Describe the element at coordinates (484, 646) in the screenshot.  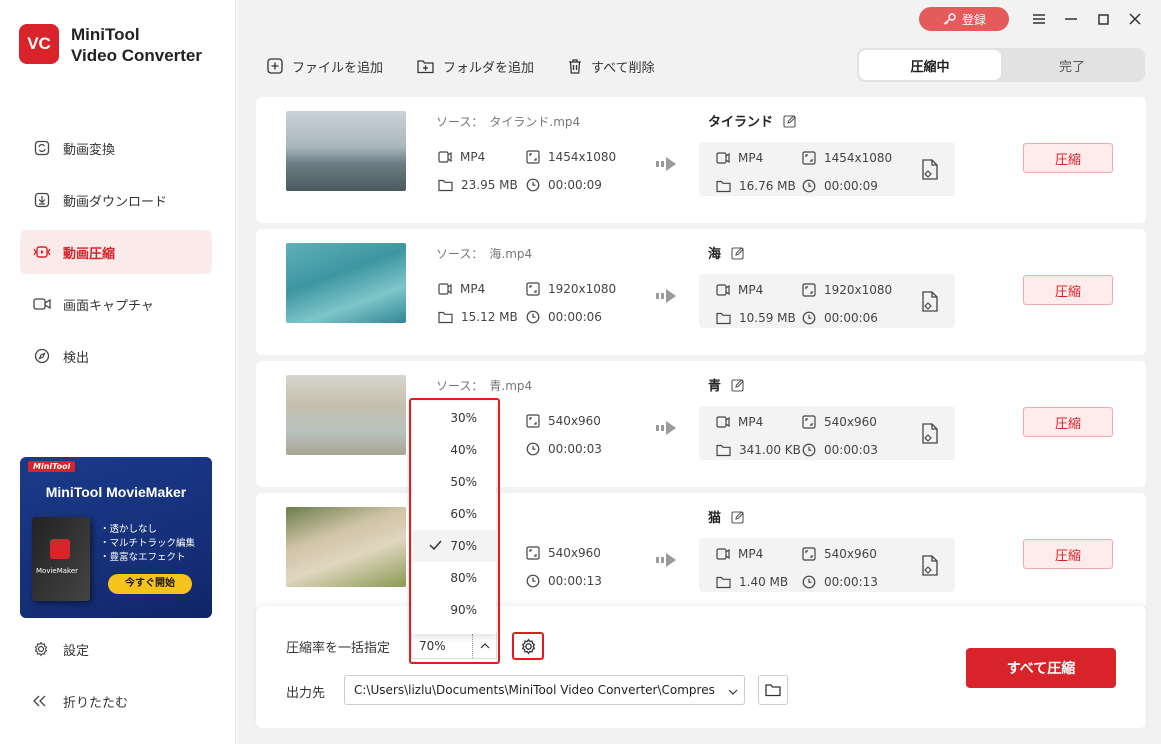
I see `chevron-up-icon` at that location.